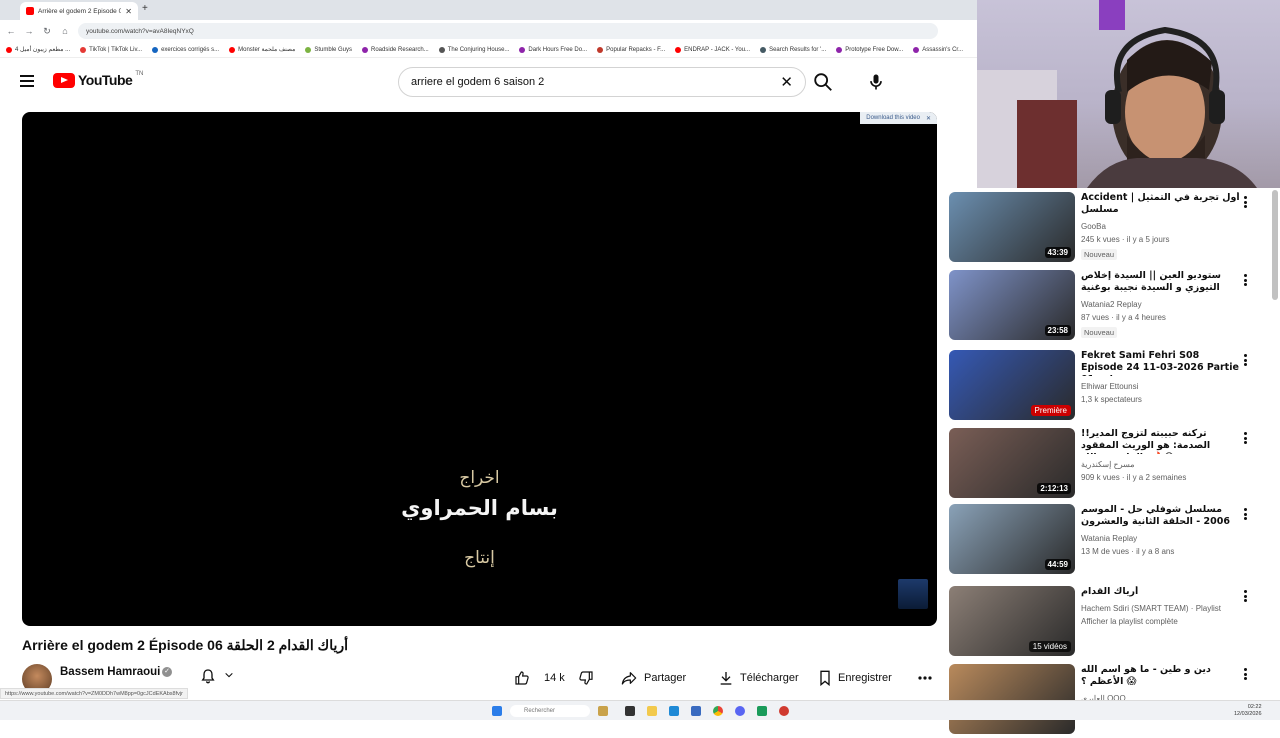 This screenshot has width=1280, height=738. Describe the element at coordinates (786, 82) in the screenshot. I see `clear-search-icon: ✕` at that location.